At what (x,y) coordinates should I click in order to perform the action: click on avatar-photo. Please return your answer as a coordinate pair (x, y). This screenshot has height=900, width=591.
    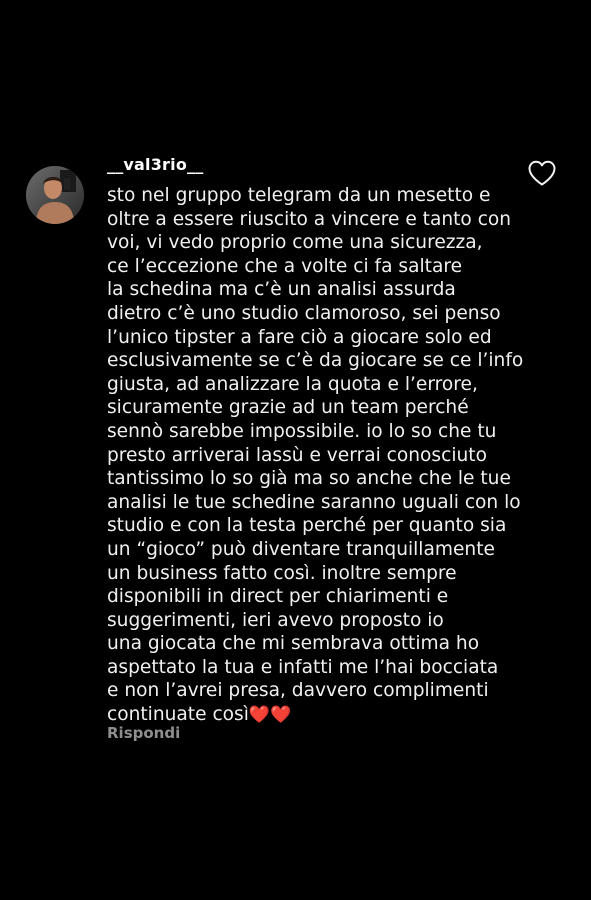
    Looking at the image, I should click on (55, 195).